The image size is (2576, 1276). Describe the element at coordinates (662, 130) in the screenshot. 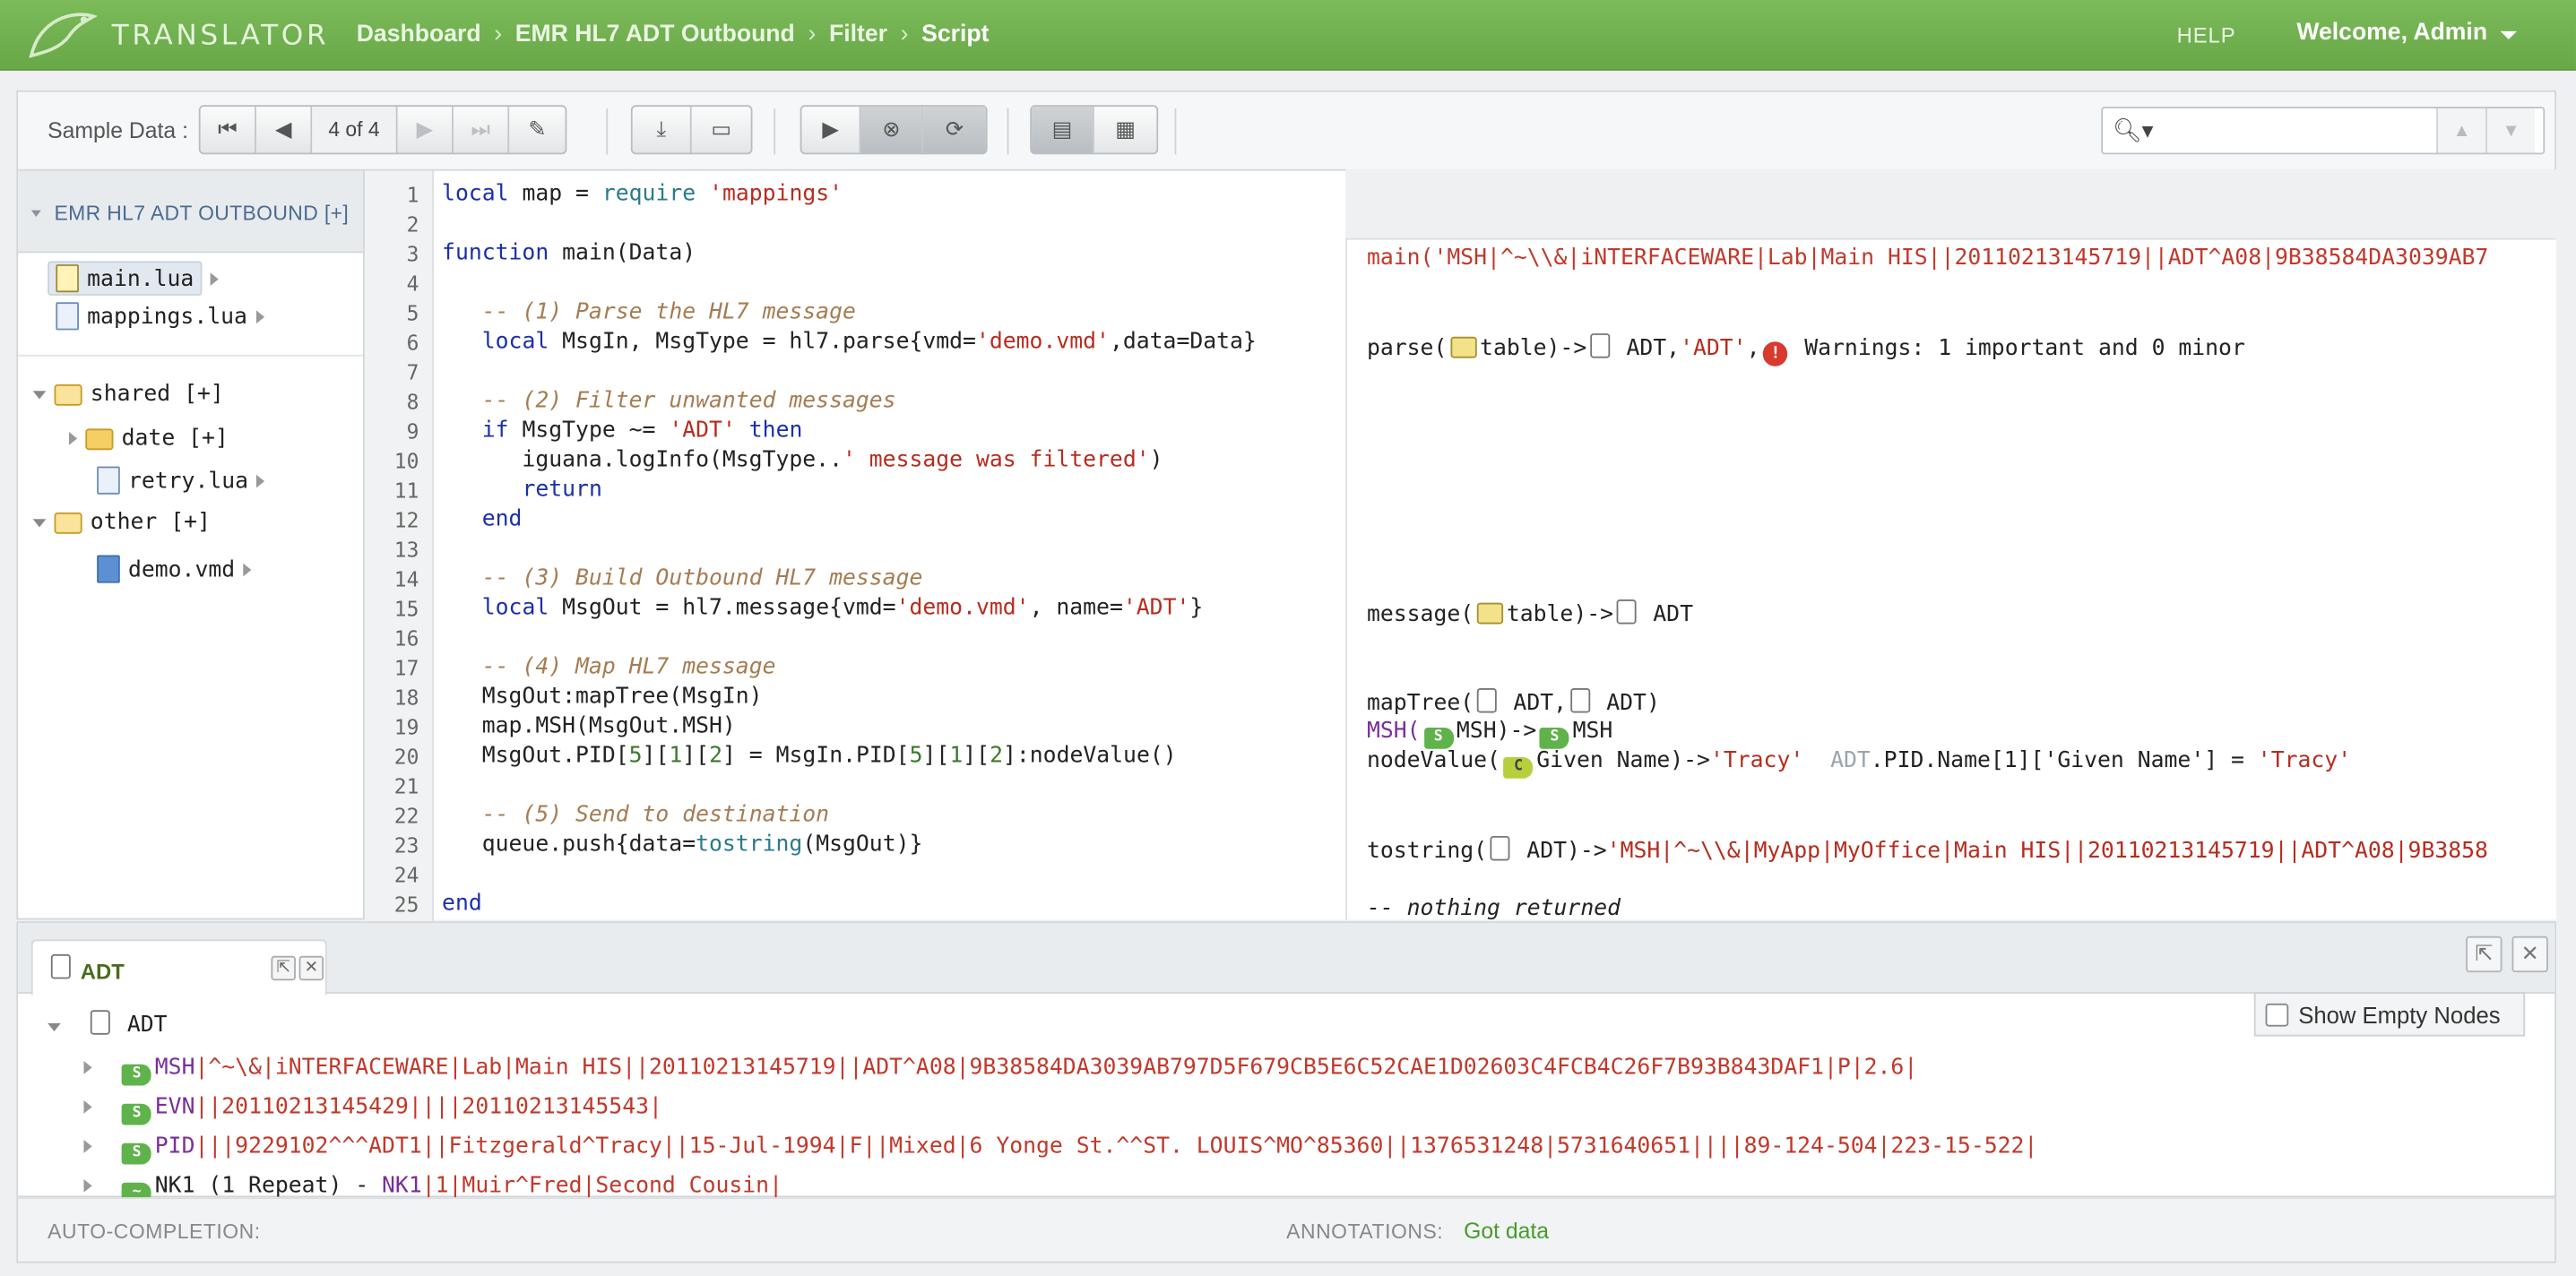

I see `save-button: ⤓` at that location.